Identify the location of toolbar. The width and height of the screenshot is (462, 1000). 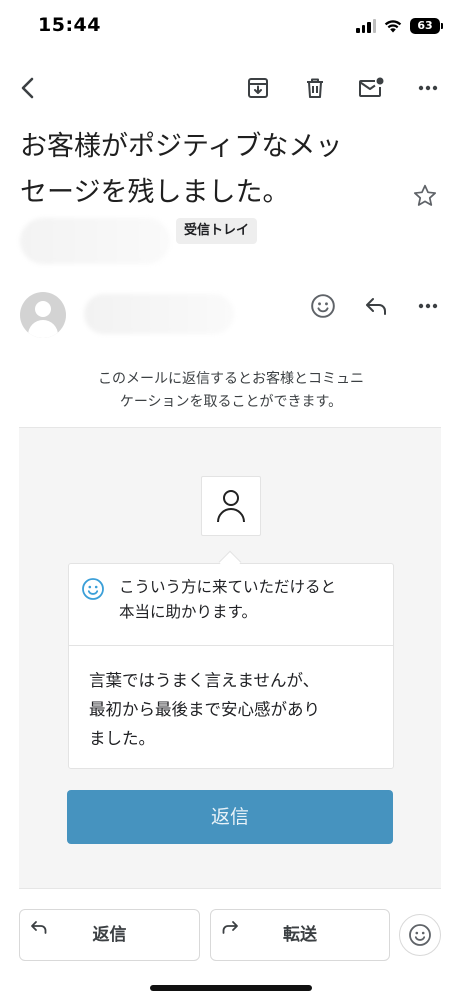
(231, 88).